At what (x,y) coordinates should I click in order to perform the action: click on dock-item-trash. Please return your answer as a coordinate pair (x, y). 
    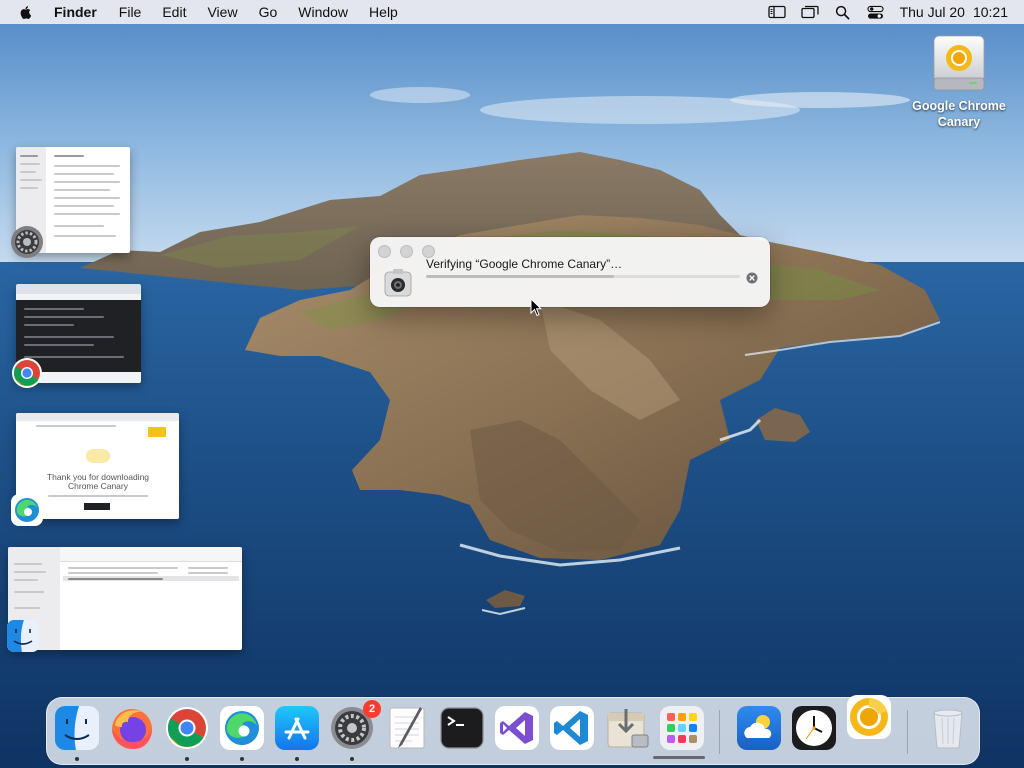
    Looking at the image, I should click on (948, 728).